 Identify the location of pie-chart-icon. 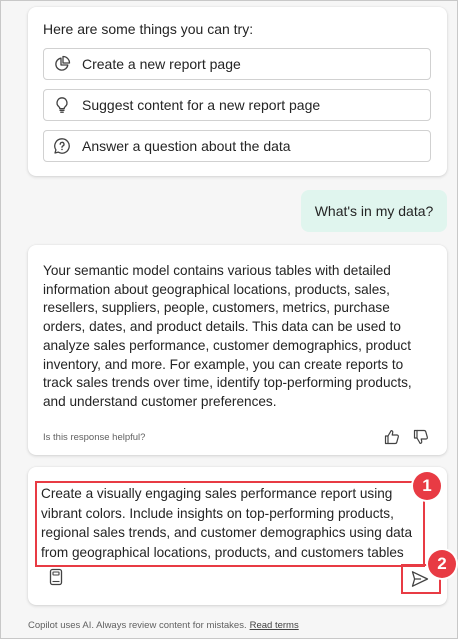
(62, 64).